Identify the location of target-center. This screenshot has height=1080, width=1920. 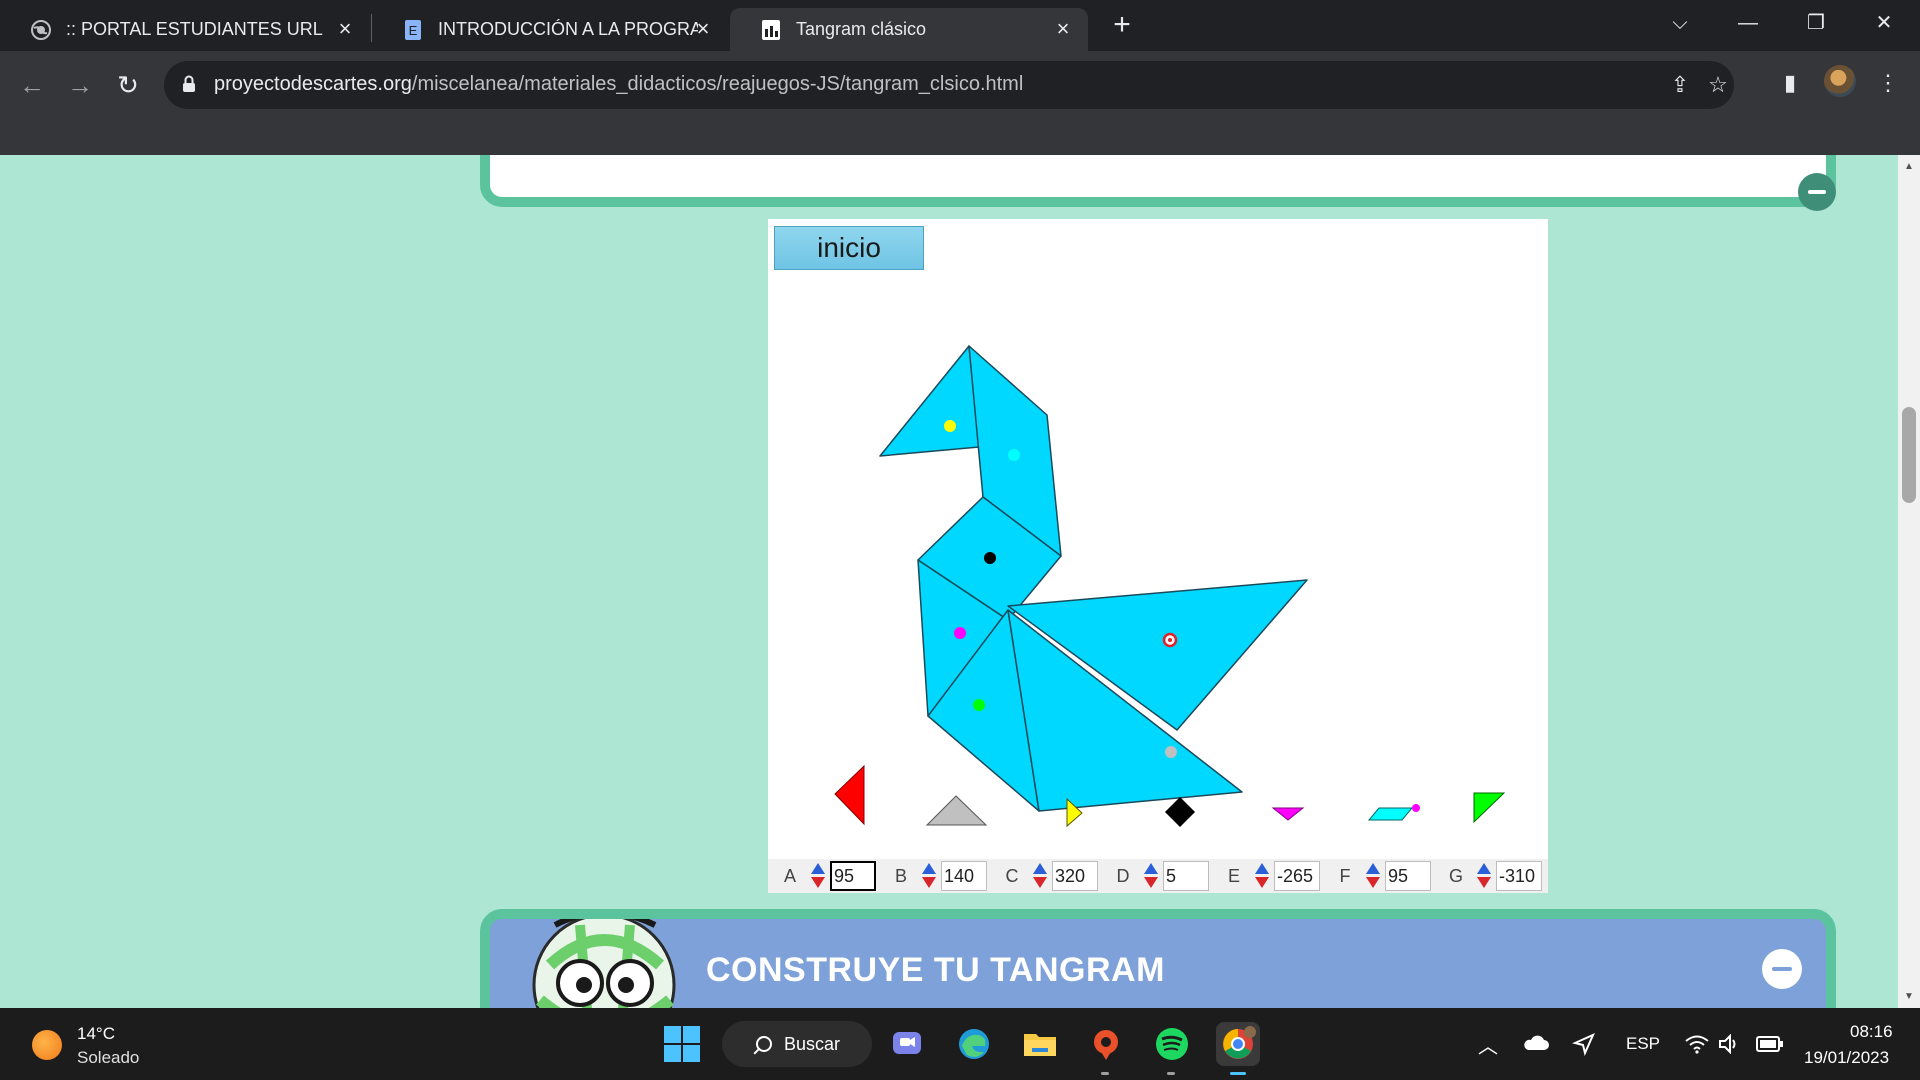
(1170, 640).